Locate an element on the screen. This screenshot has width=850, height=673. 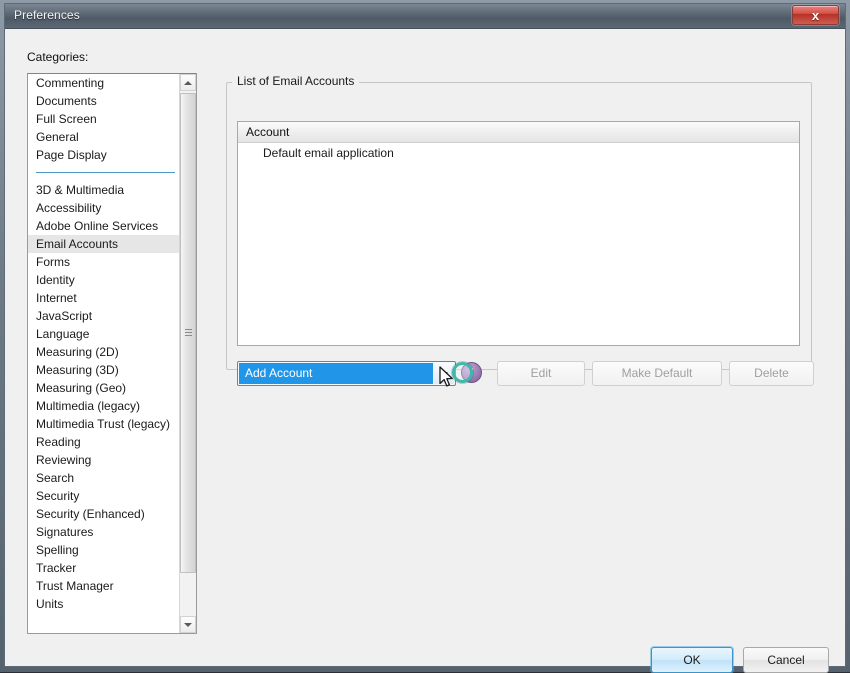
sidebar-item-3d-multimedia: 3D & Multimedia is located at coordinates (104, 190).